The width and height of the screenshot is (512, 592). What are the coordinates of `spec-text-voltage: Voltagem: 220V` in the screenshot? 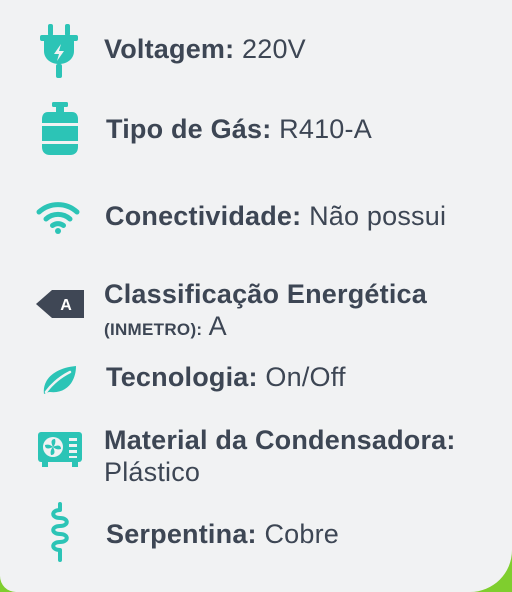 It's located at (205, 49).